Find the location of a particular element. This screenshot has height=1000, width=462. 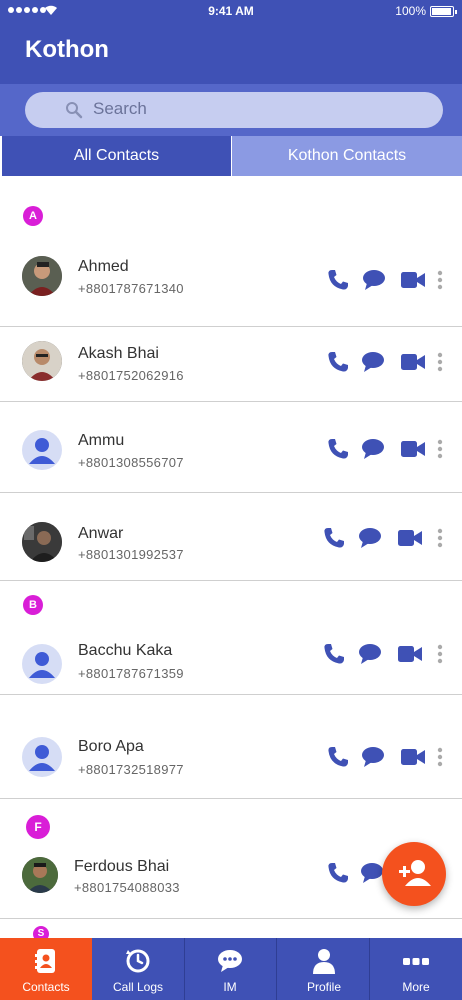

contact-row-ammu: Ammu +8801308556707 is located at coordinates (231, 452).